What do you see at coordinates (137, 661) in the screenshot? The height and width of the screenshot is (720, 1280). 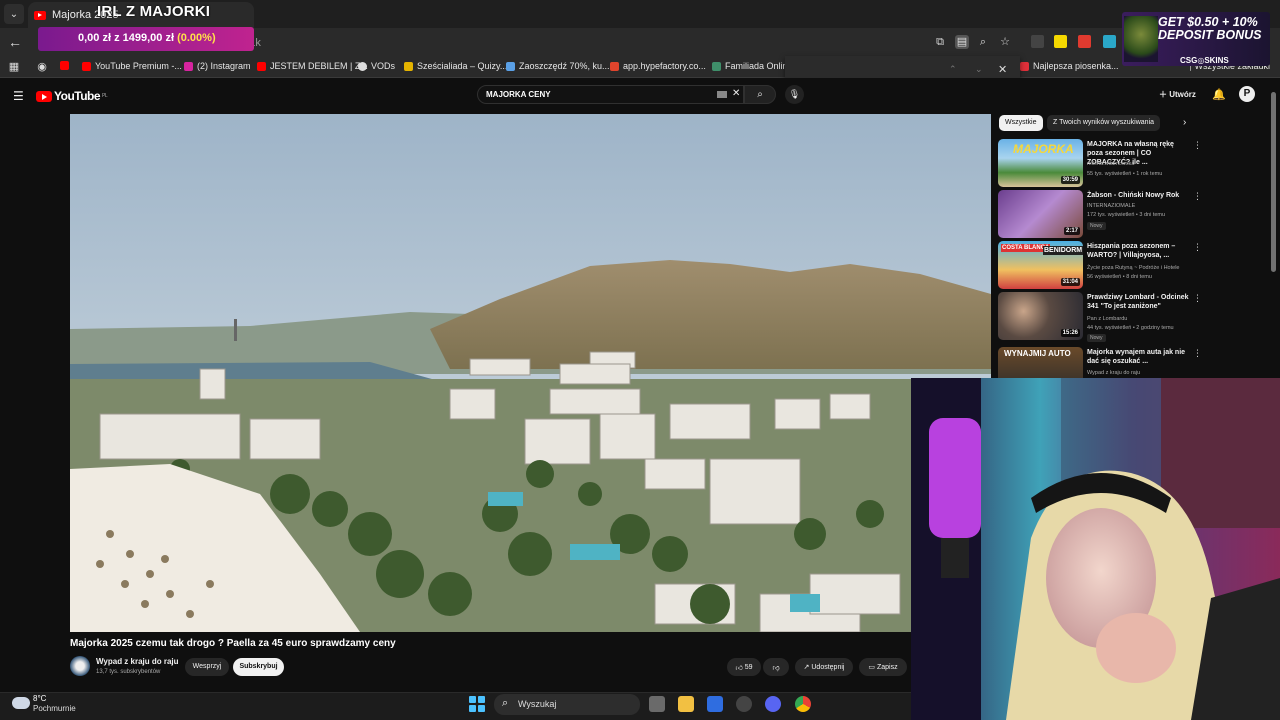 I see `channel-name: Wypad z kraju do raju` at bounding box center [137, 661].